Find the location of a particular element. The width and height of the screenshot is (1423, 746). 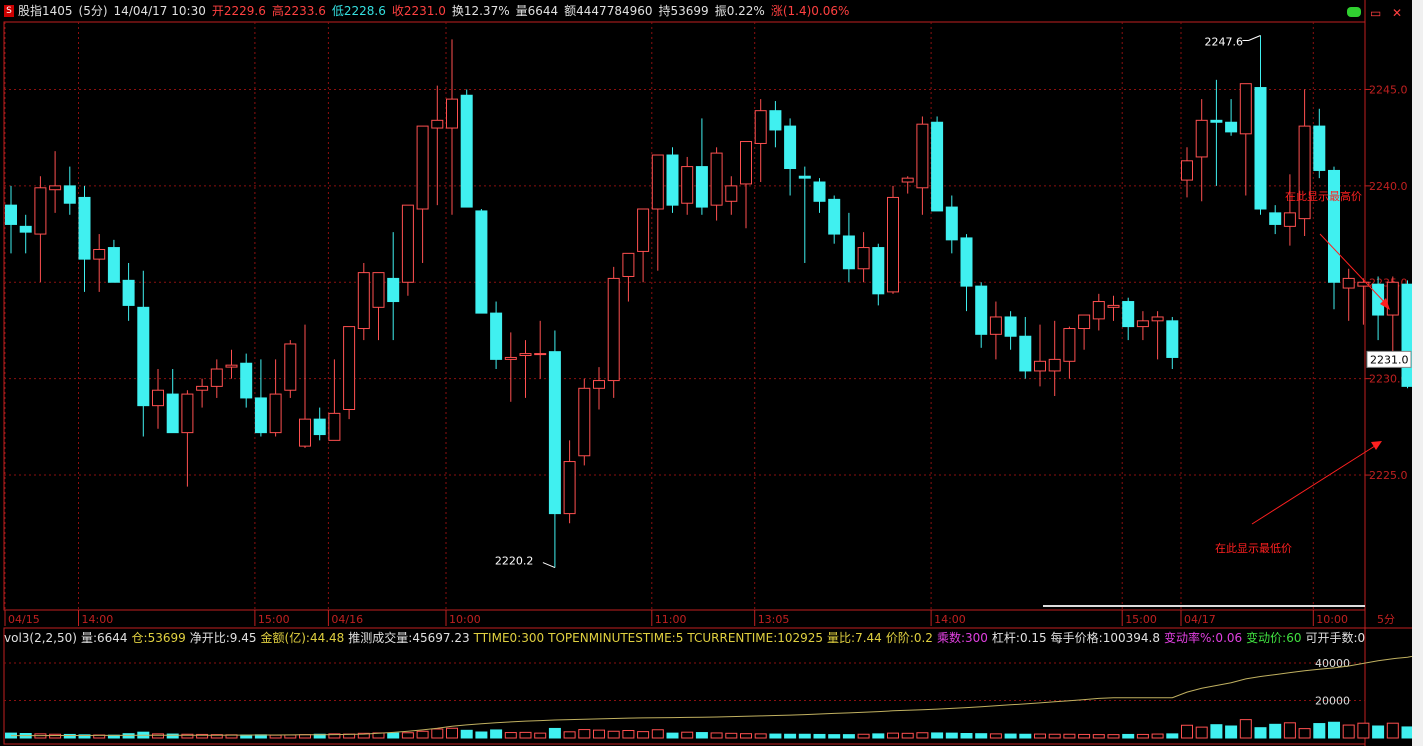

x-tick-label: 04/15 is located at coordinates (24, 619).